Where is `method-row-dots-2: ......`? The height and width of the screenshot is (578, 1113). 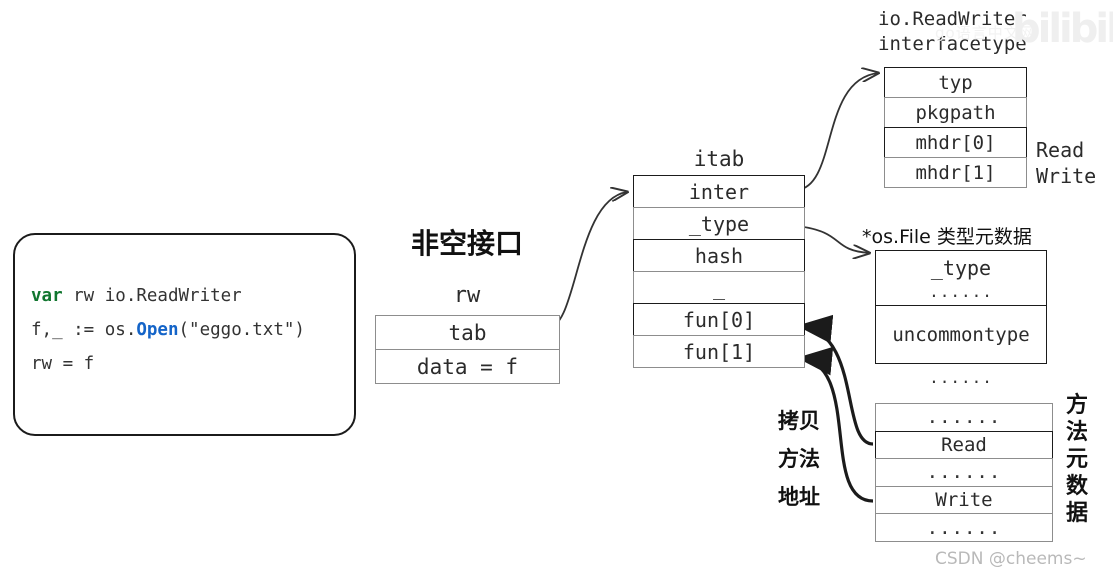
method-row-dots-2: ...... is located at coordinates (964, 527).